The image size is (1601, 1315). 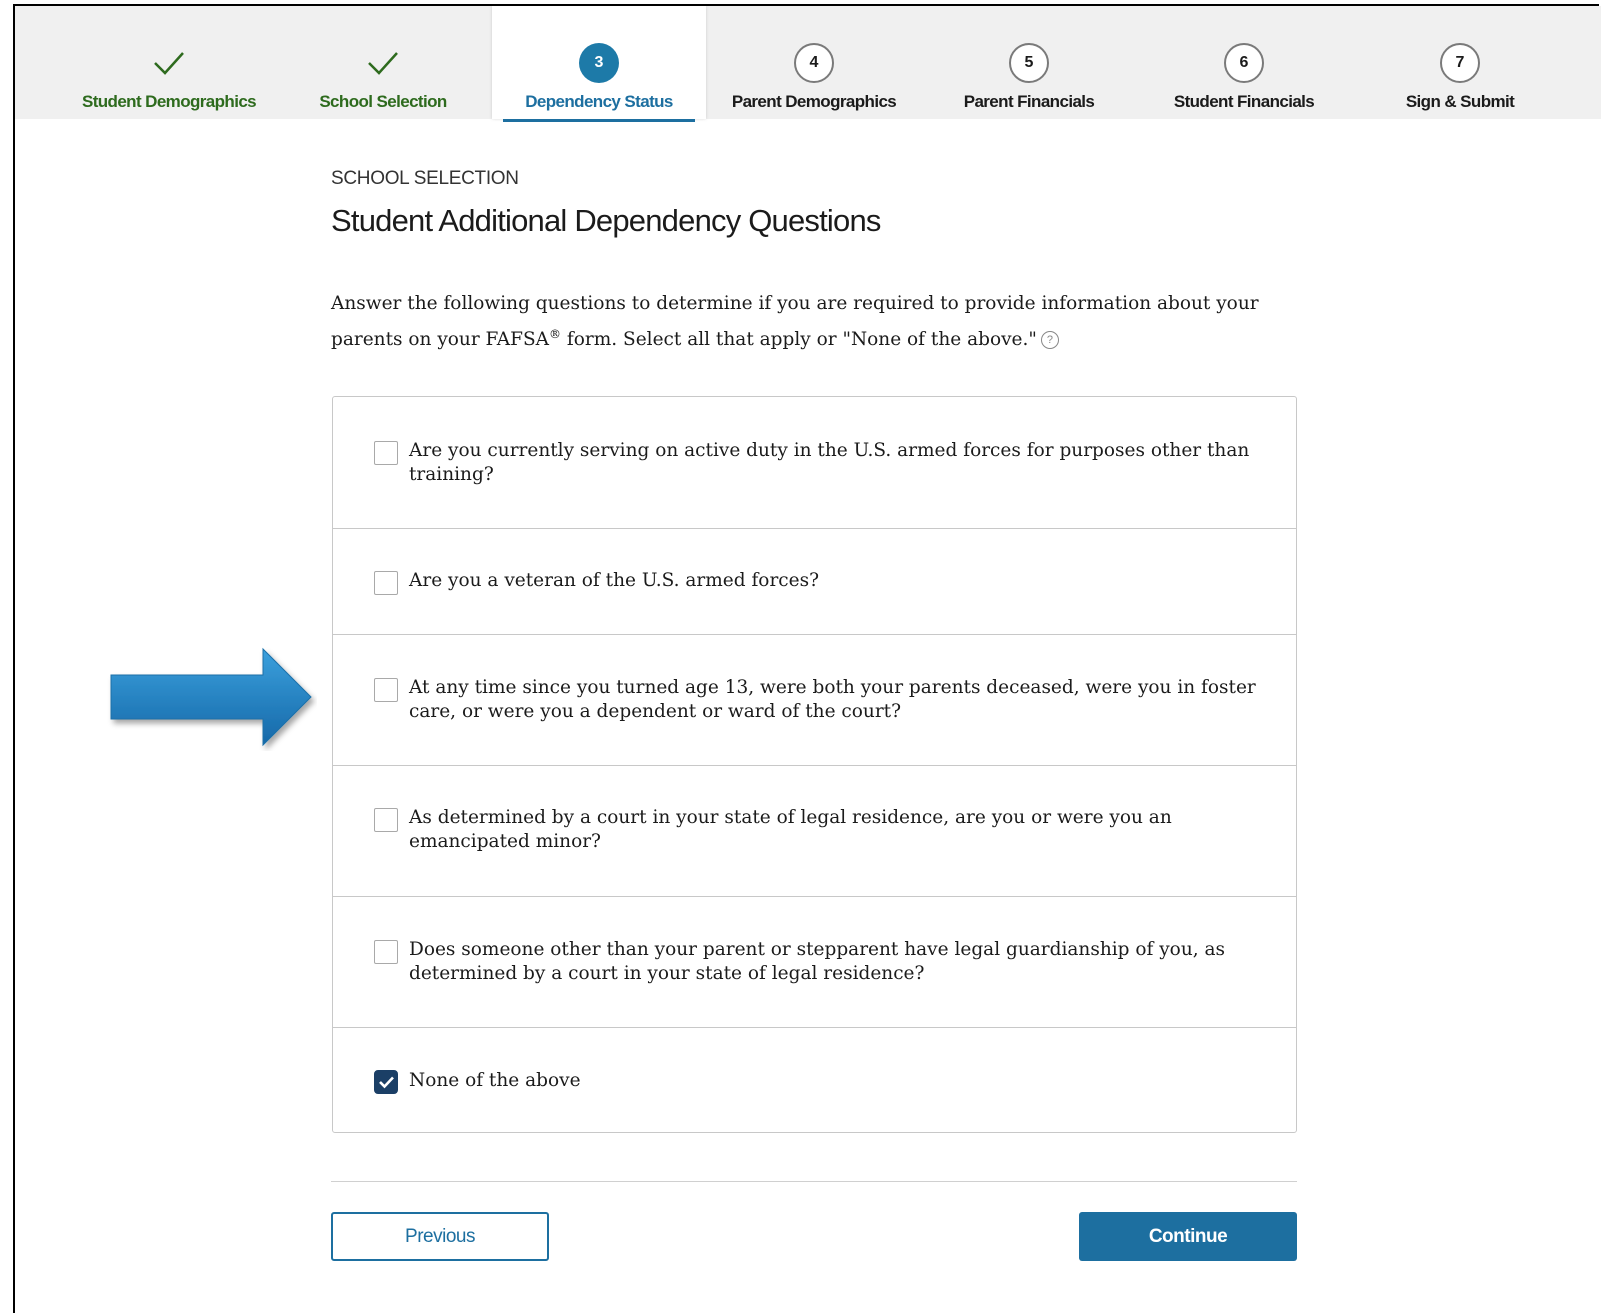 I want to click on step-number-badge: 7, so click(x=1460, y=63).